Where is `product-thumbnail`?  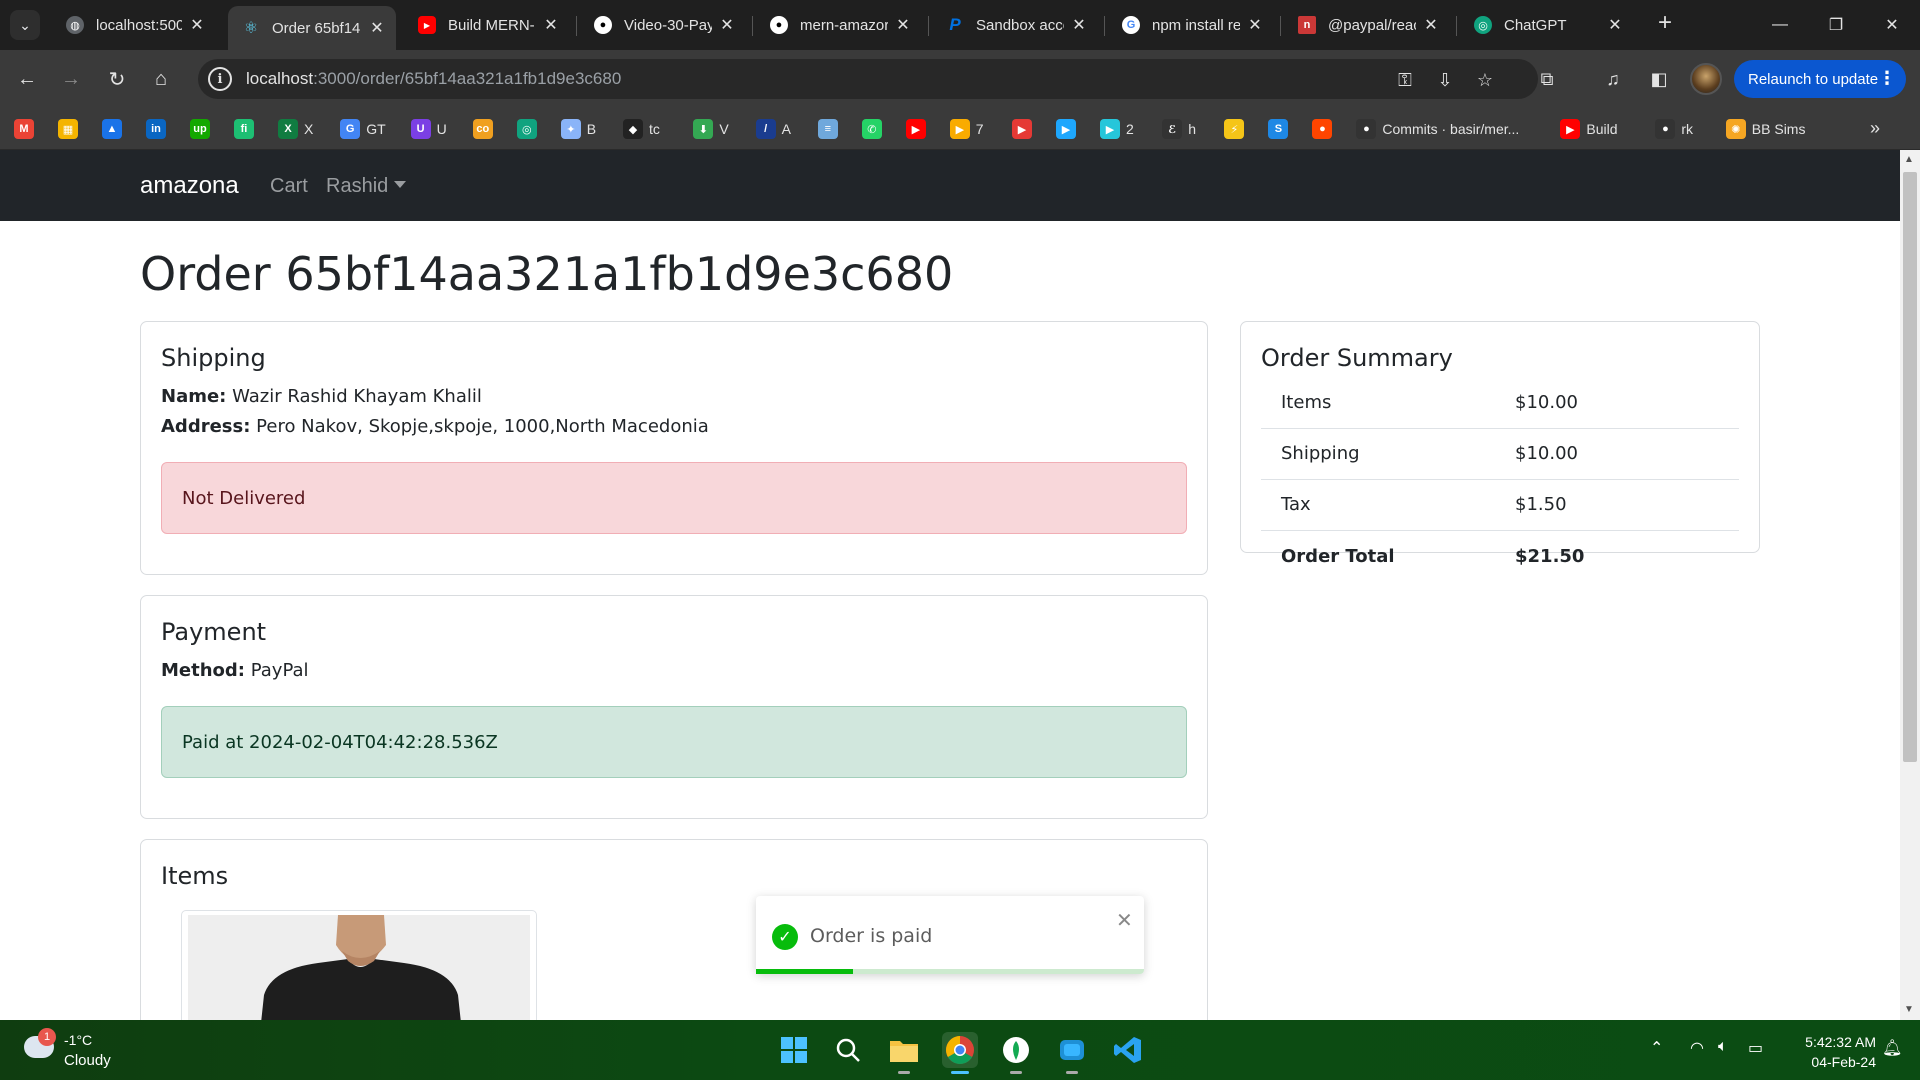 product-thumbnail is located at coordinates (359, 965).